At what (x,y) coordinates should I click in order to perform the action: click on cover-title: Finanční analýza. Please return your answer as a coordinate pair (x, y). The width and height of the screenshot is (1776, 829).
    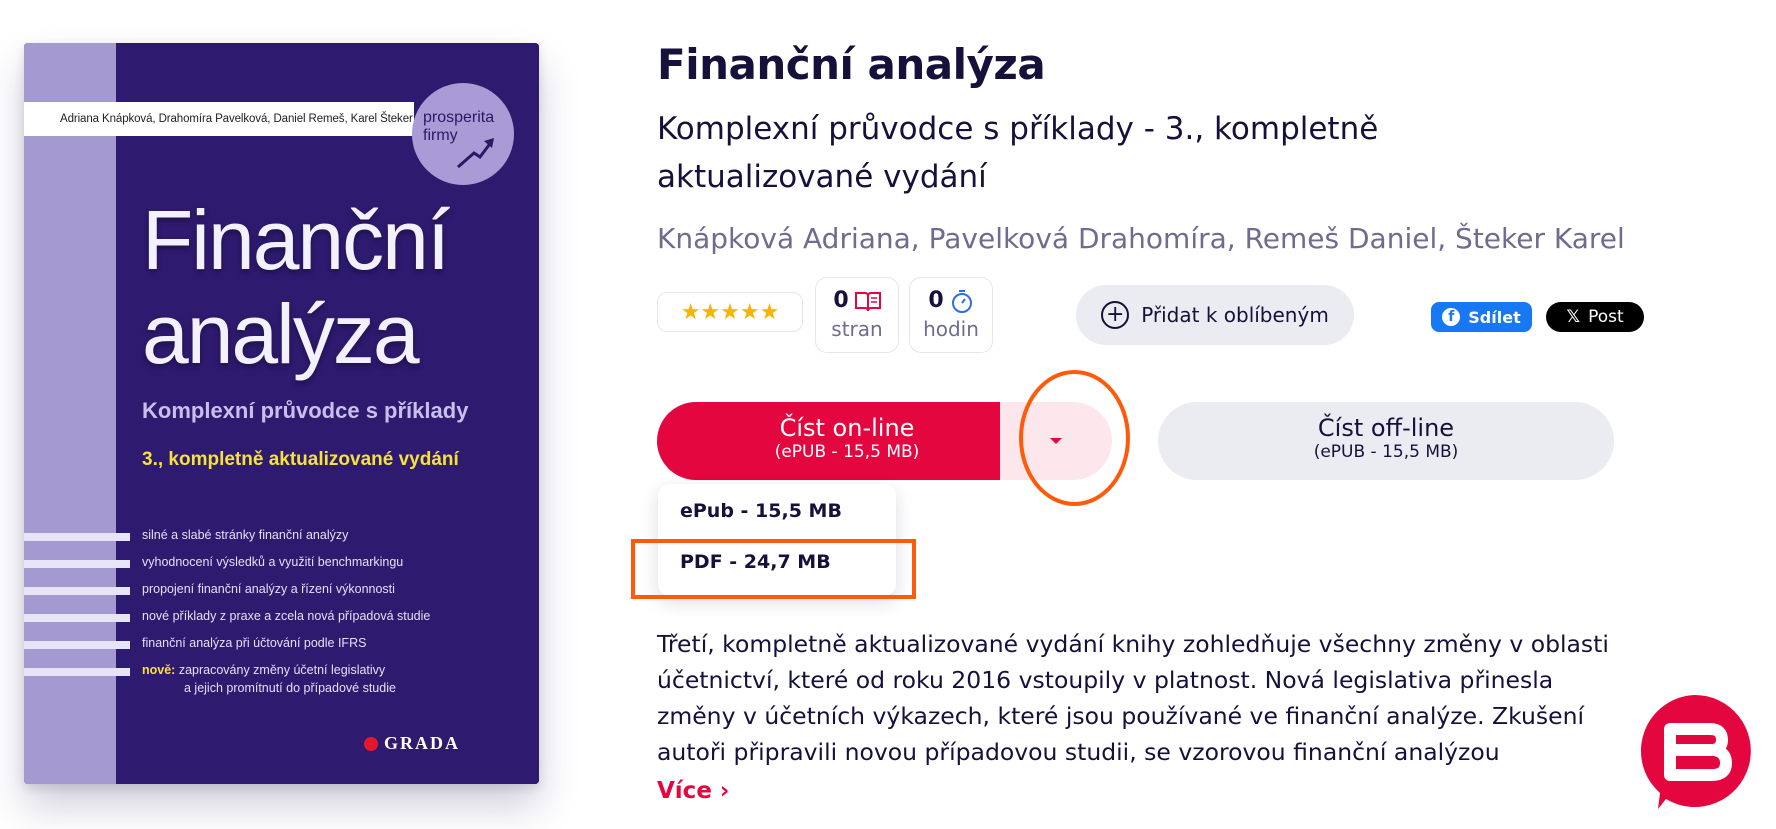
    Looking at the image, I should click on (296, 287).